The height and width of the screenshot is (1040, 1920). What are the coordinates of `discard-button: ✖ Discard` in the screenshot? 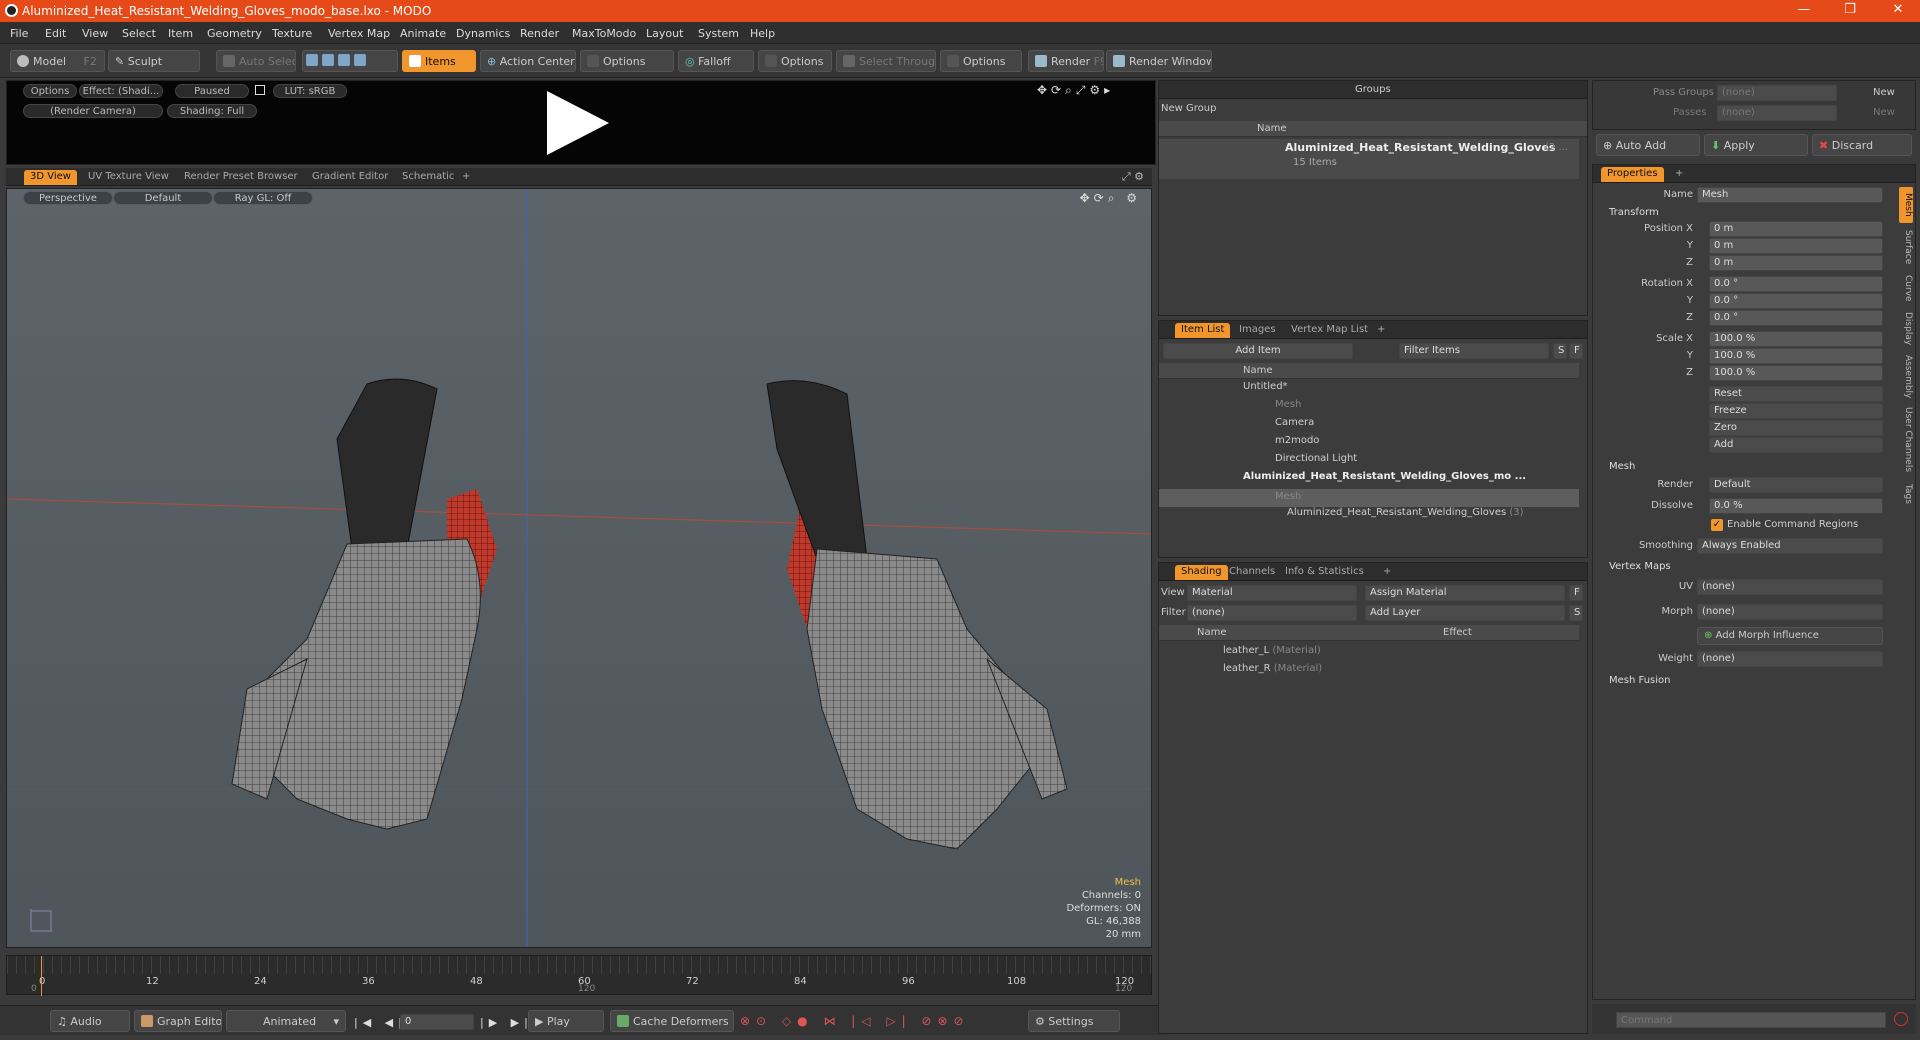 It's located at (1862, 145).